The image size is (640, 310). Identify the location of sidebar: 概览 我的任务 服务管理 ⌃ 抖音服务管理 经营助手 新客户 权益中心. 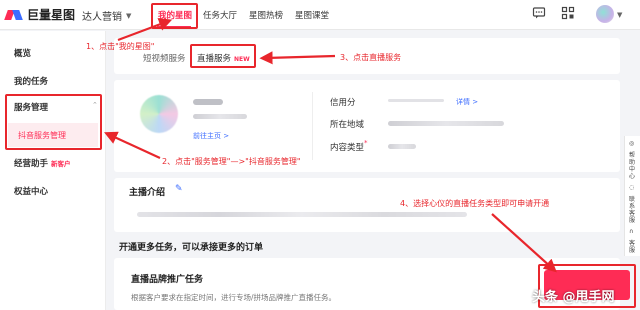
(53, 170).